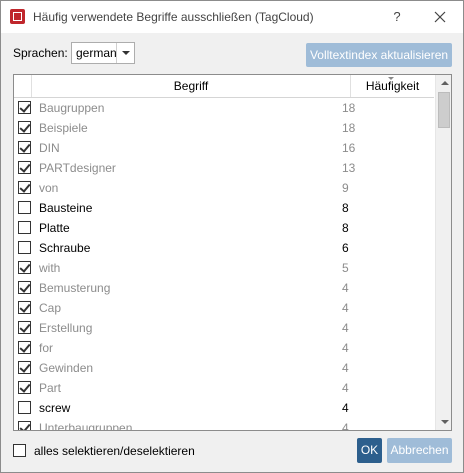  Describe the element at coordinates (224, 288) in the screenshot. I see `table-row: Bemusterung 4` at that location.